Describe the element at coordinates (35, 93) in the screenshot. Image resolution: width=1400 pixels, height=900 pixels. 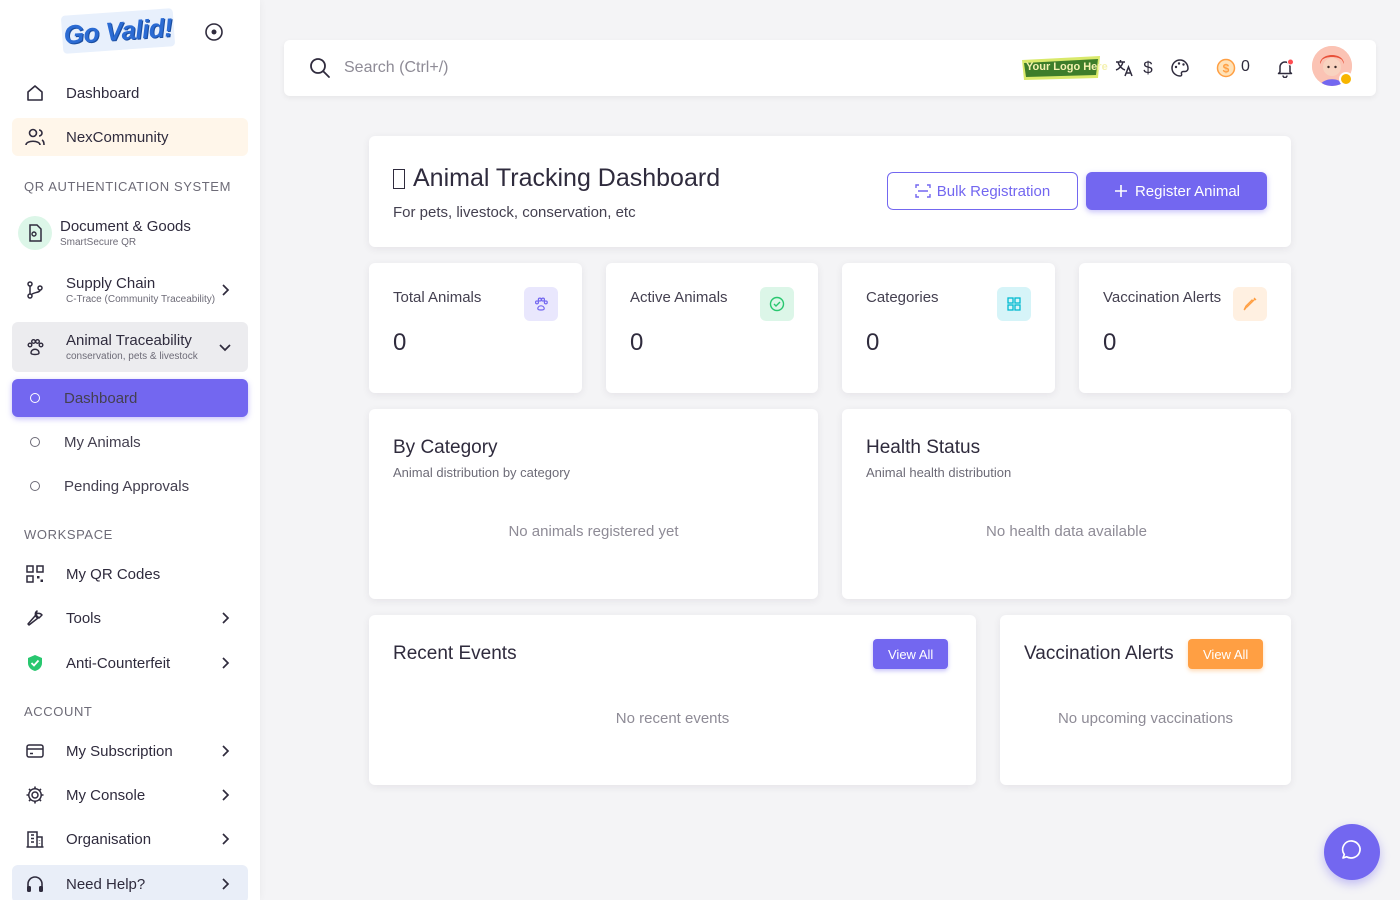
I see `home-icon` at that location.